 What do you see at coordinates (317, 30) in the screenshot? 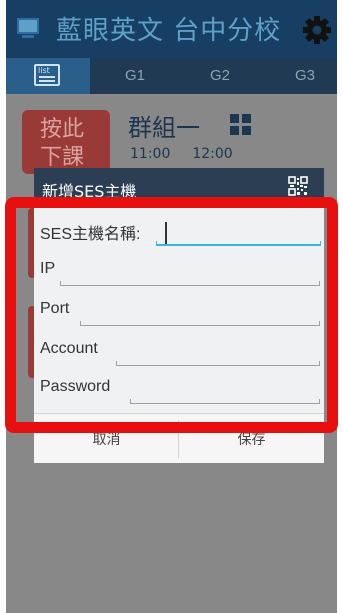
I see `gear-icon` at bounding box center [317, 30].